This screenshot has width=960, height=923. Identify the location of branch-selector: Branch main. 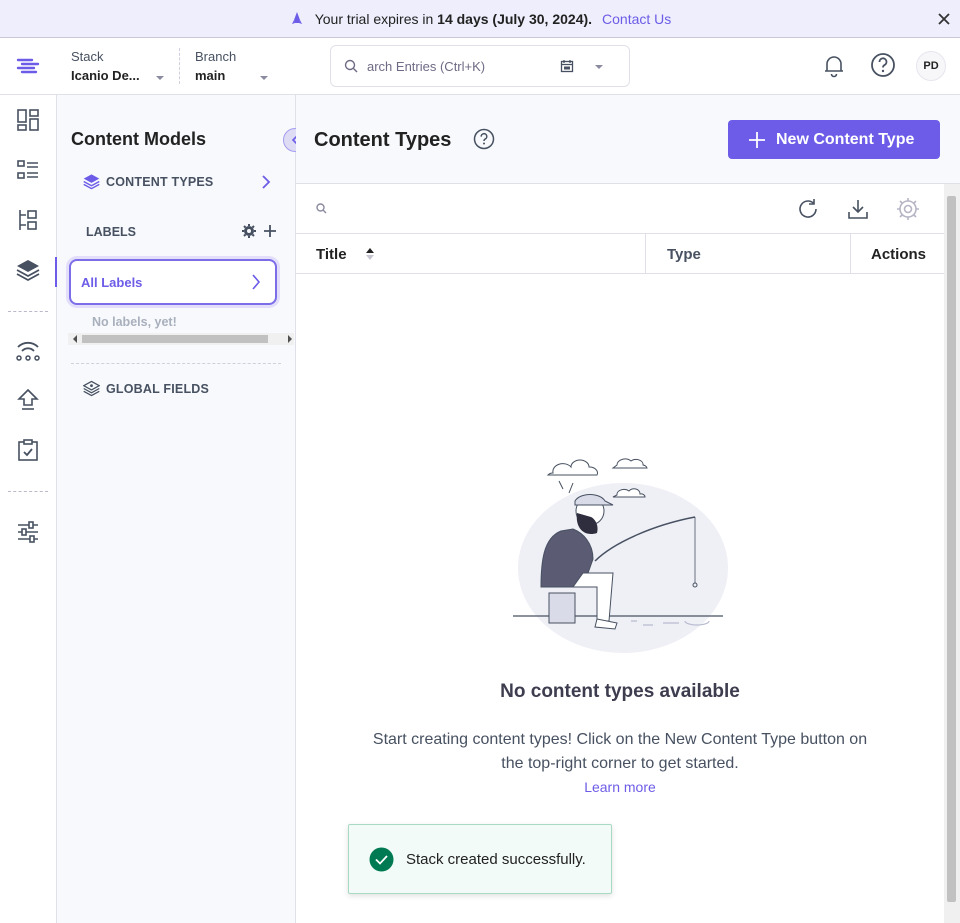
(235, 66).